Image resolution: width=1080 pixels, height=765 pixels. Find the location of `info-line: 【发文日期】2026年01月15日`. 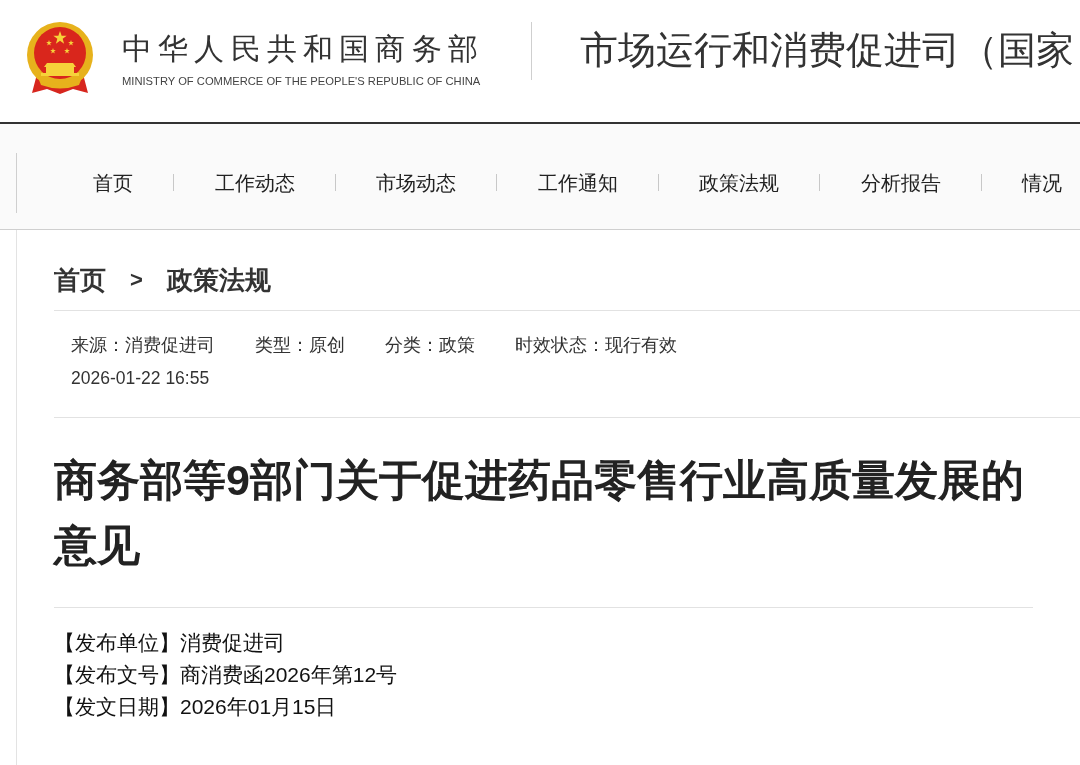

info-line: 【发文日期】2026年01月15日 is located at coordinates (195, 707).